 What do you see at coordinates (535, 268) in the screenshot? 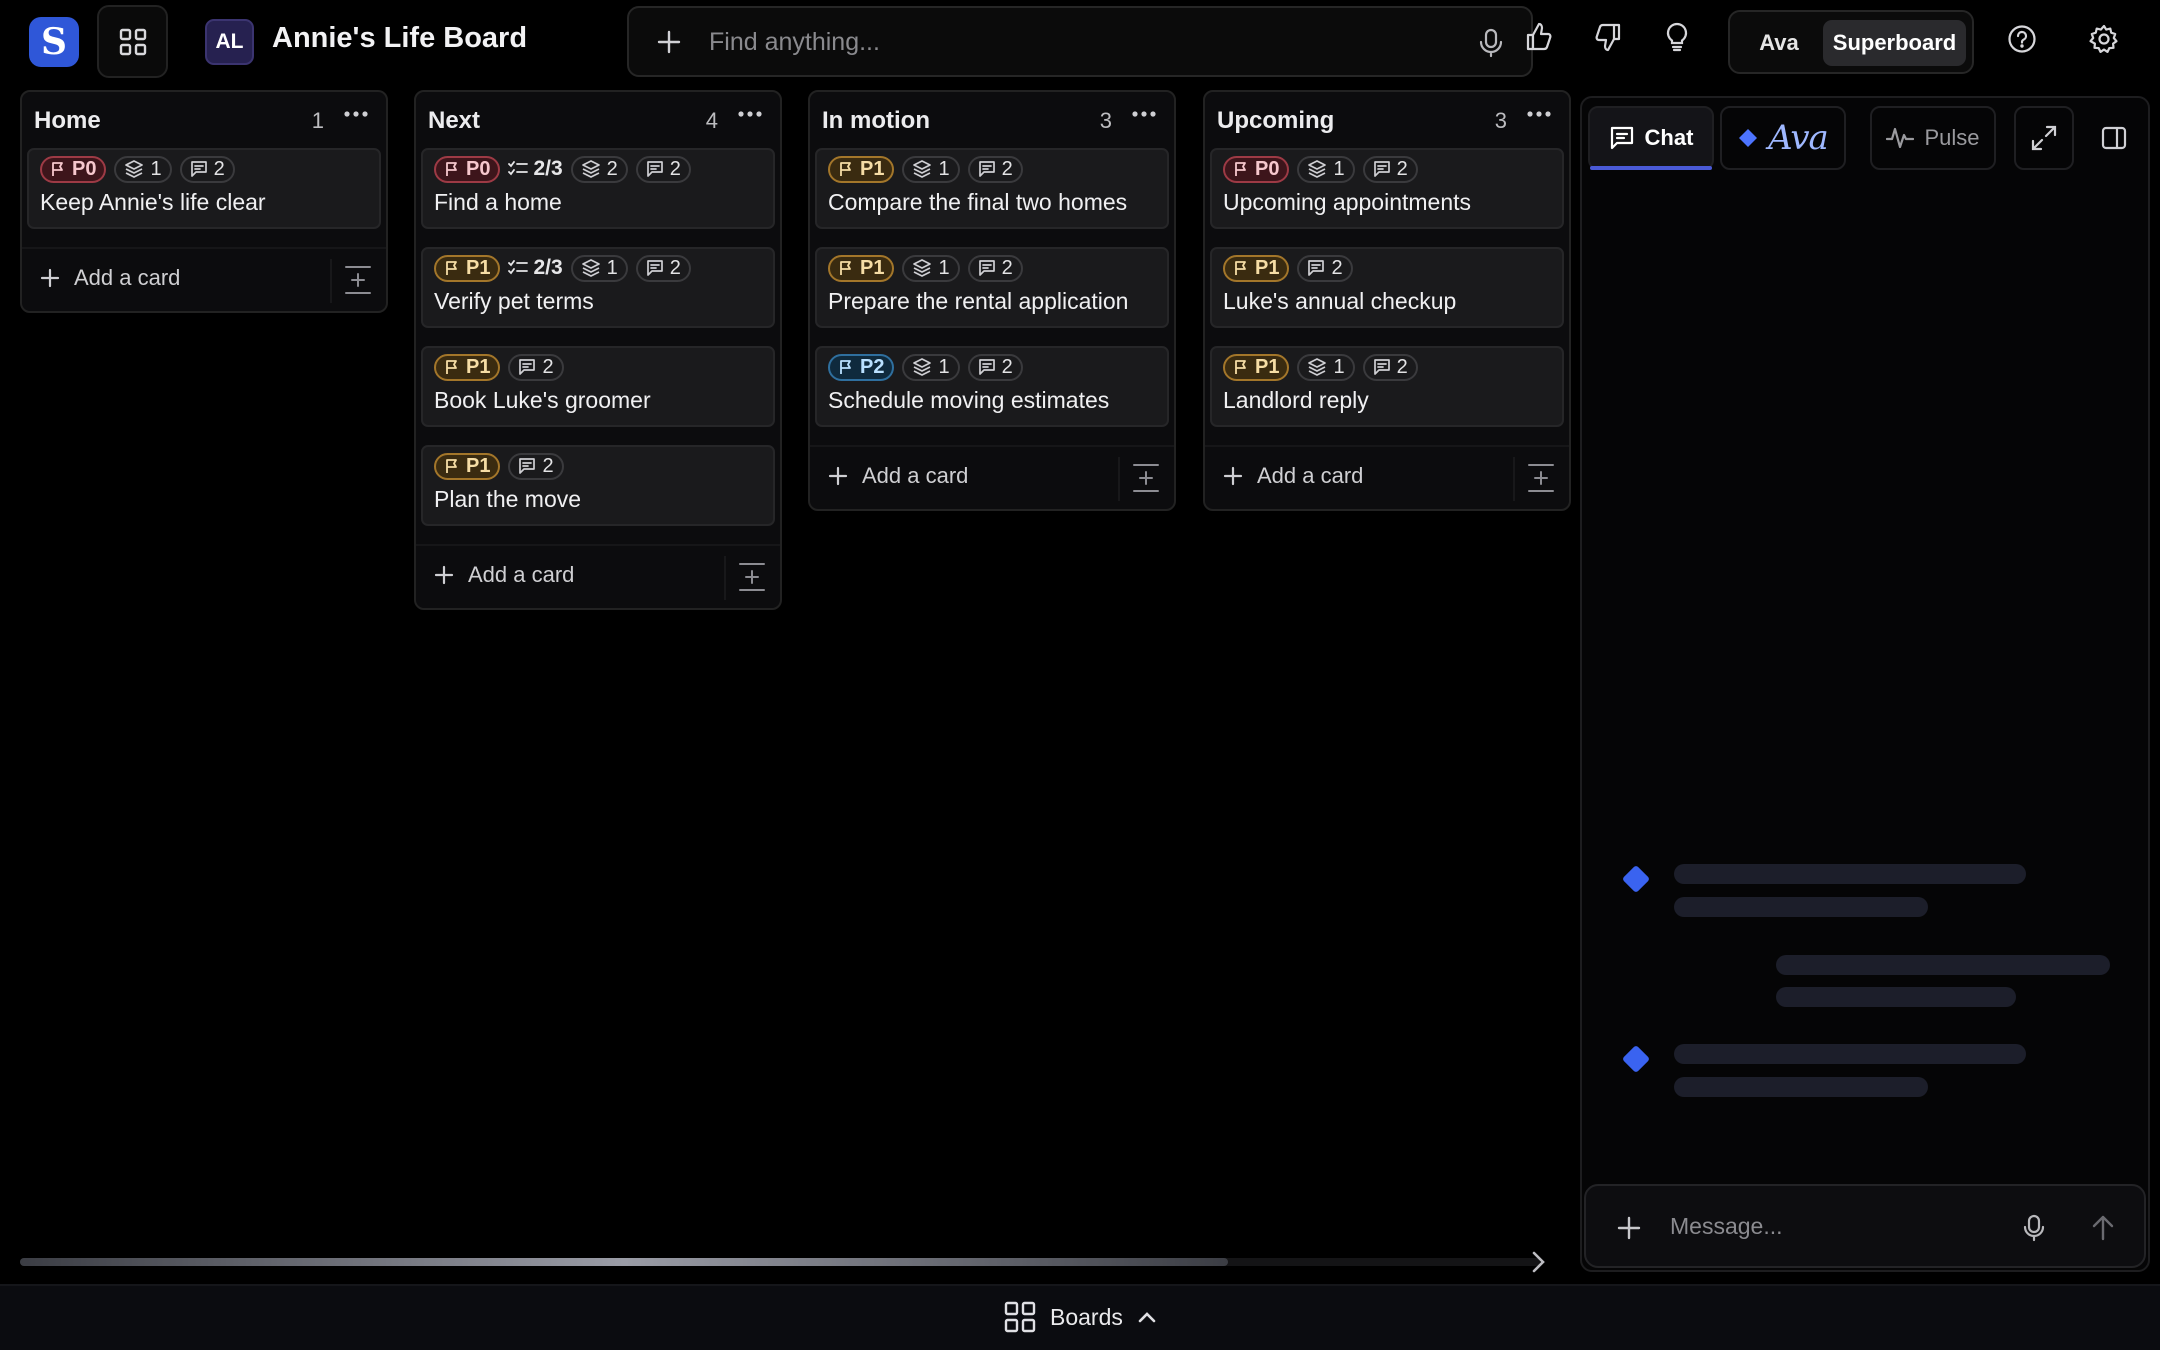
I see `checklist-progress: 2/3` at bounding box center [535, 268].